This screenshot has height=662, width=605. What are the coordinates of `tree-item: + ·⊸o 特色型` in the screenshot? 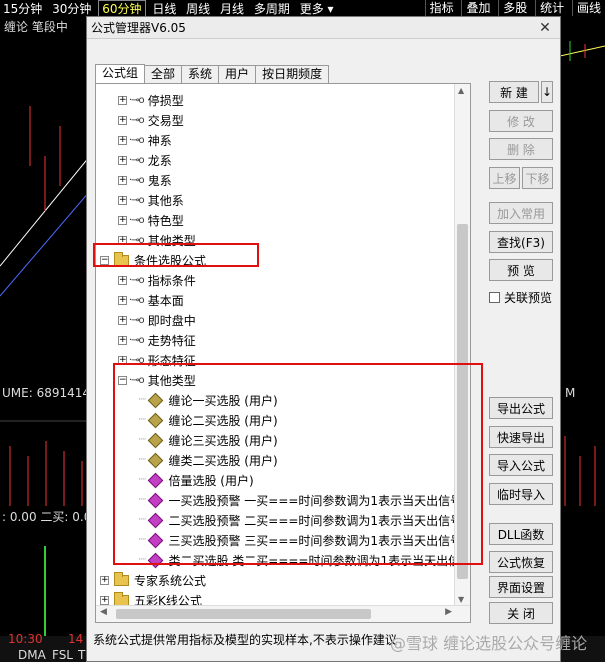 It's located at (151, 220).